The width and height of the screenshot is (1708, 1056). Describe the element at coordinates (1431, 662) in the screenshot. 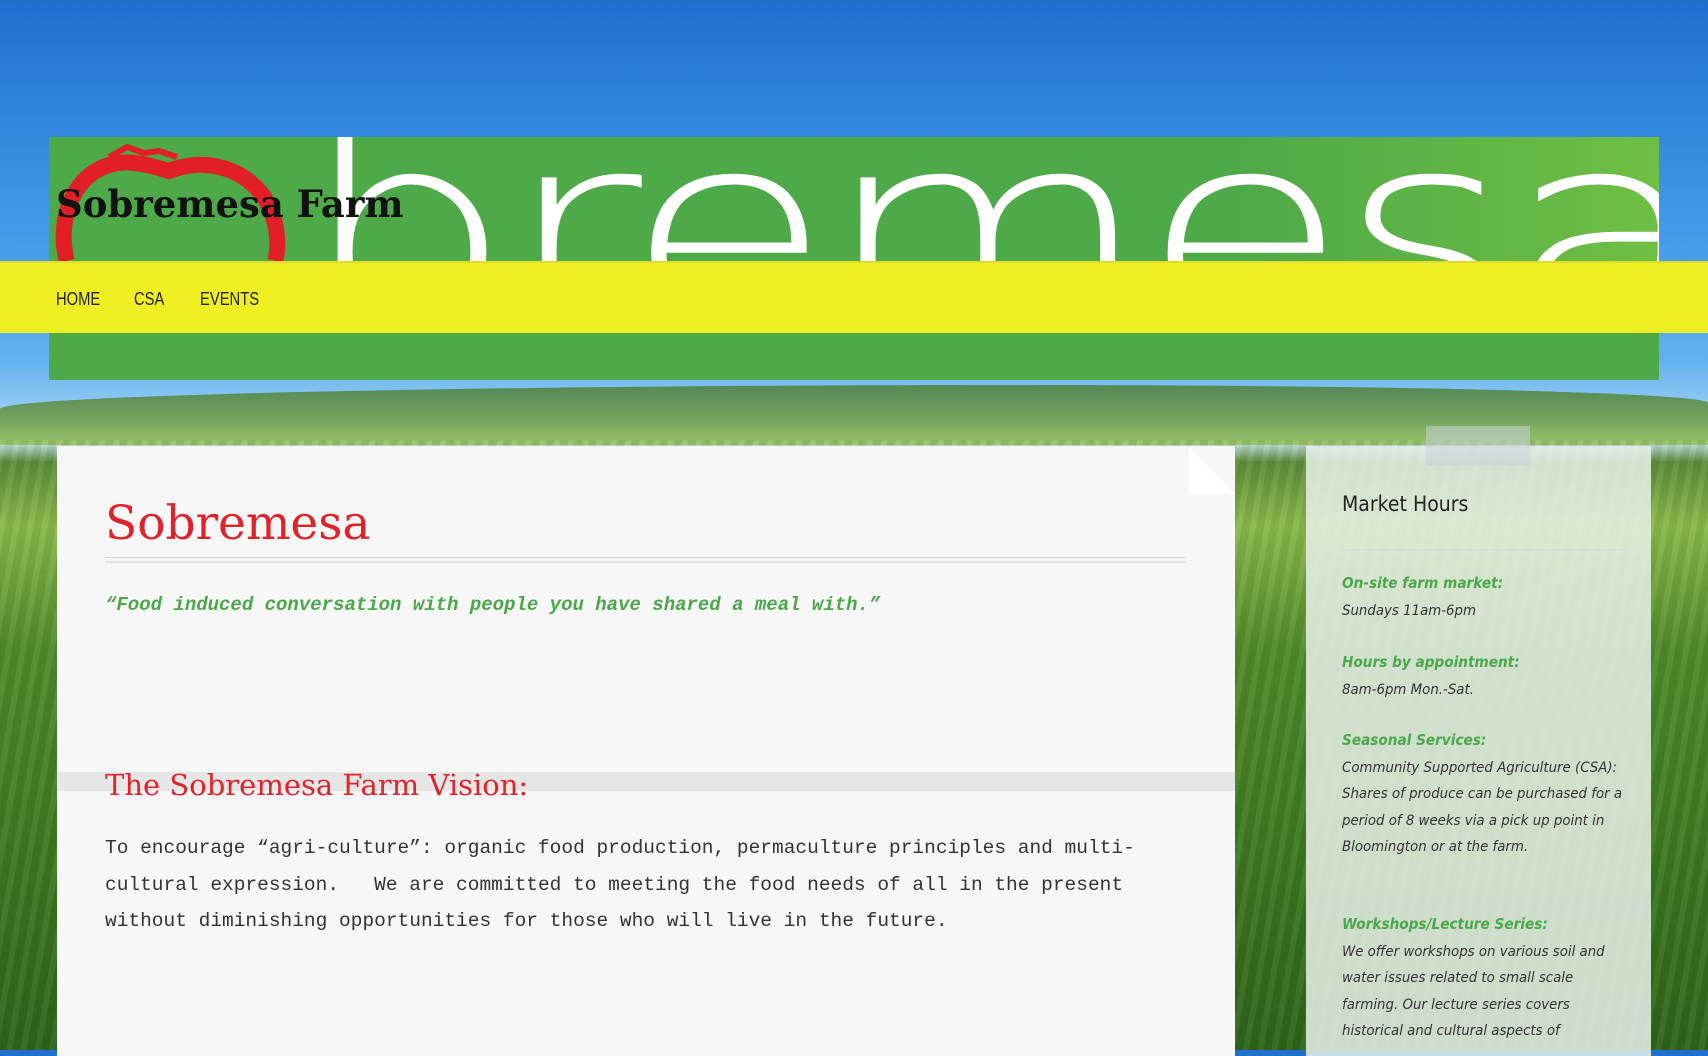

I see `sidebar-label: Hours by appointment:` at that location.